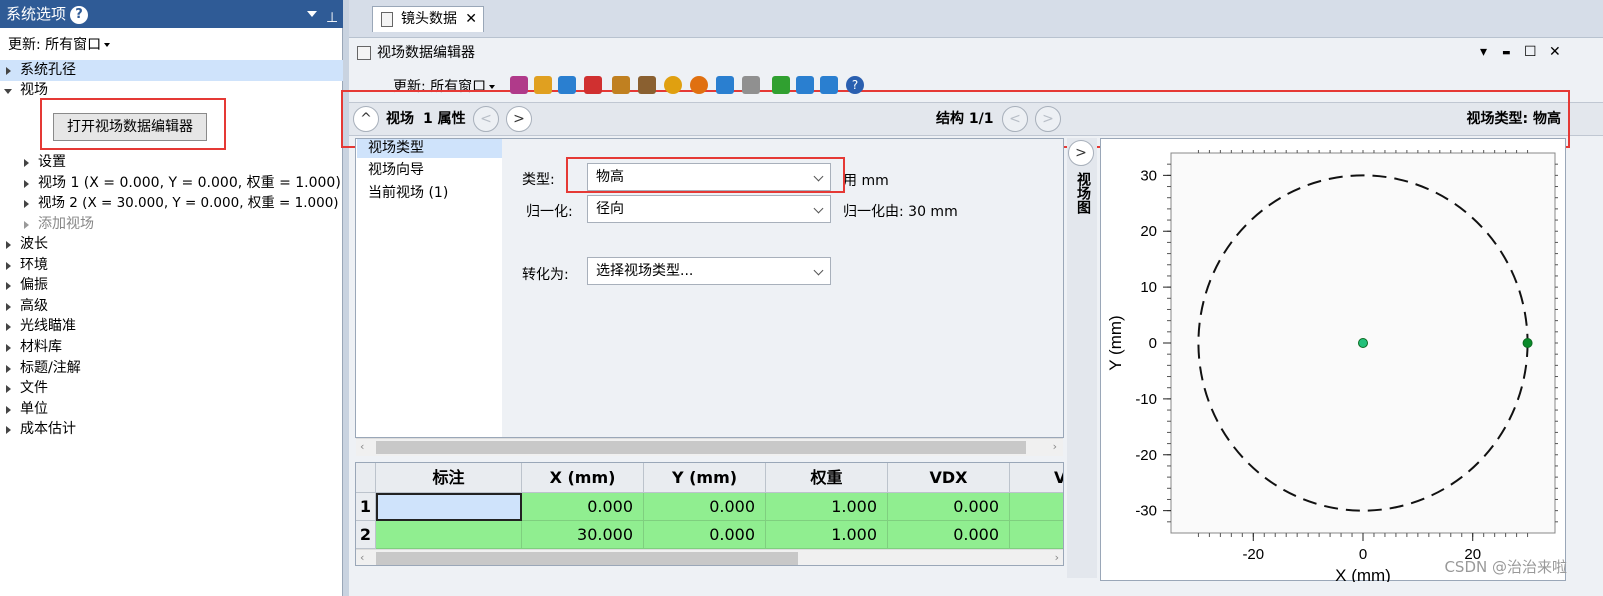 The width and height of the screenshot is (1603, 596). Describe the element at coordinates (583, 535) in the screenshot. I see `cell-x: 30.000` at that location.